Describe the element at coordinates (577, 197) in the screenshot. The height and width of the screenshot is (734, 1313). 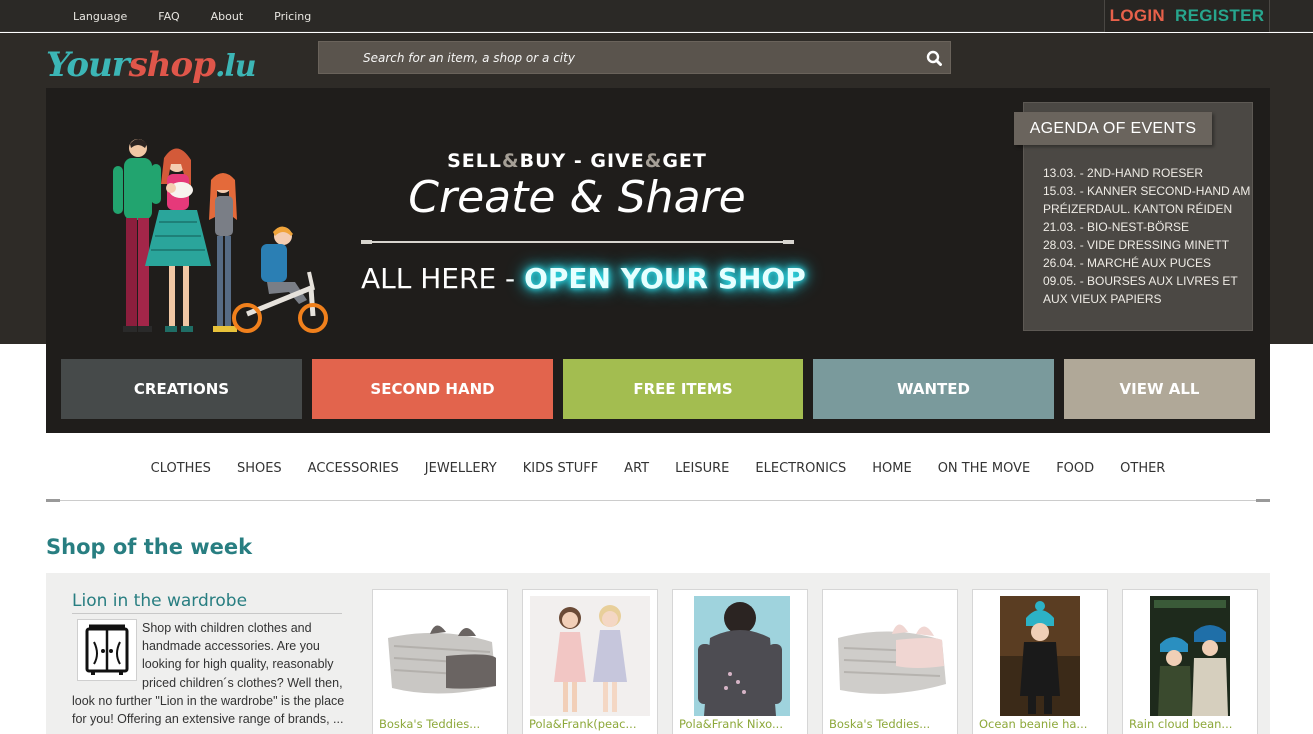
I see `banner-headline: Create & Share` at that location.